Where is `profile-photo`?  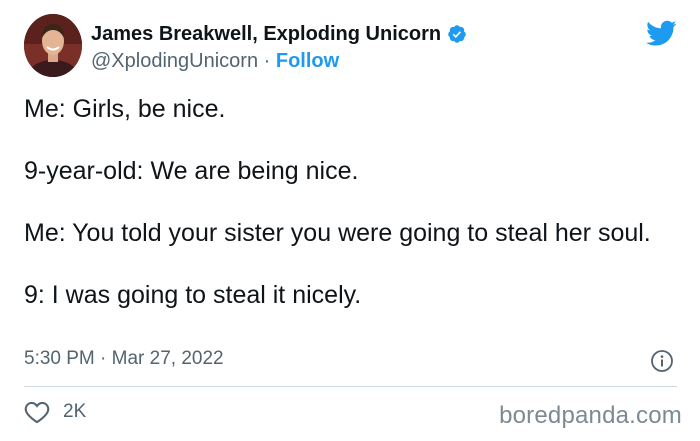 profile-photo is located at coordinates (53, 45).